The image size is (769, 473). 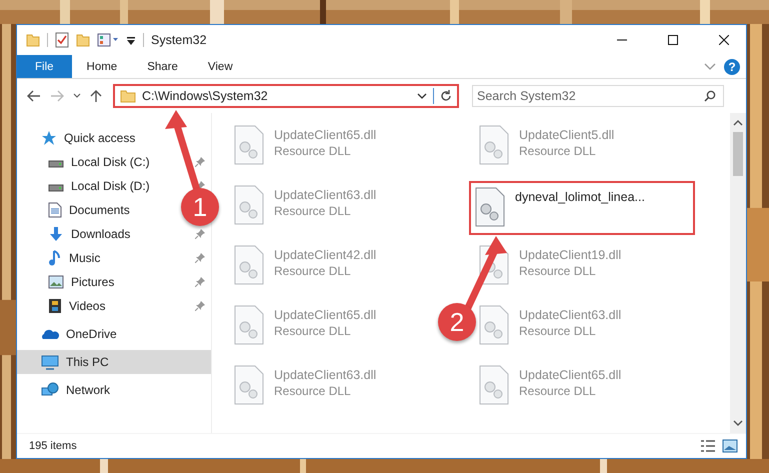 What do you see at coordinates (50, 390) in the screenshot?
I see `network-icon` at bounding box center [50, 390].